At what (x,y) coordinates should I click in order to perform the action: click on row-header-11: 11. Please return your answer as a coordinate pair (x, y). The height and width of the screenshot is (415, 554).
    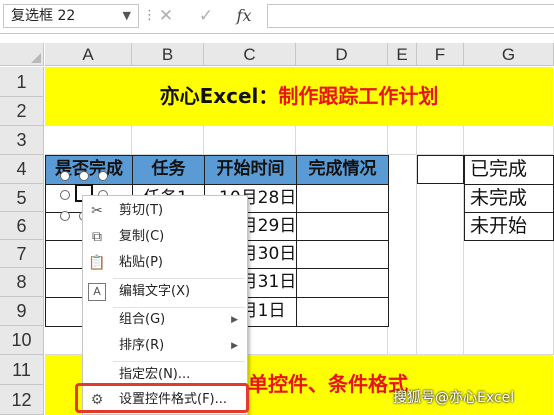
    Looking at the image, I should click on (22, 370).